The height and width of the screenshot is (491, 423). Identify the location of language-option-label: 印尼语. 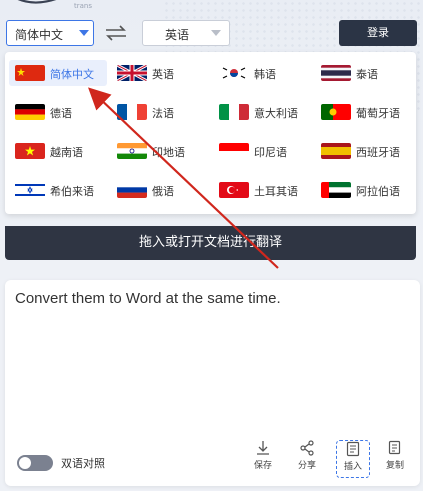
(270, 152).